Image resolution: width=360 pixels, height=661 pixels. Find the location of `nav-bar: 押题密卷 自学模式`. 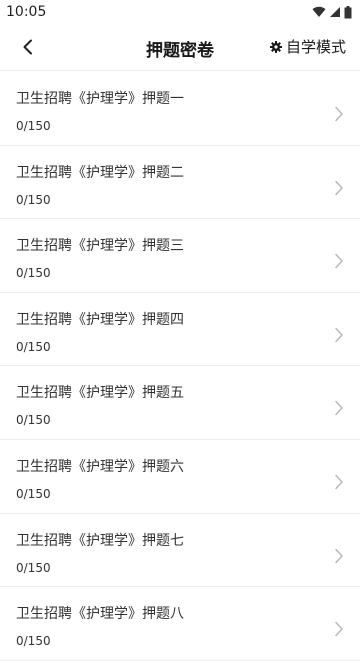

nav-bar: 押题密卷 自学模式 is located at coordinates (180, 47).